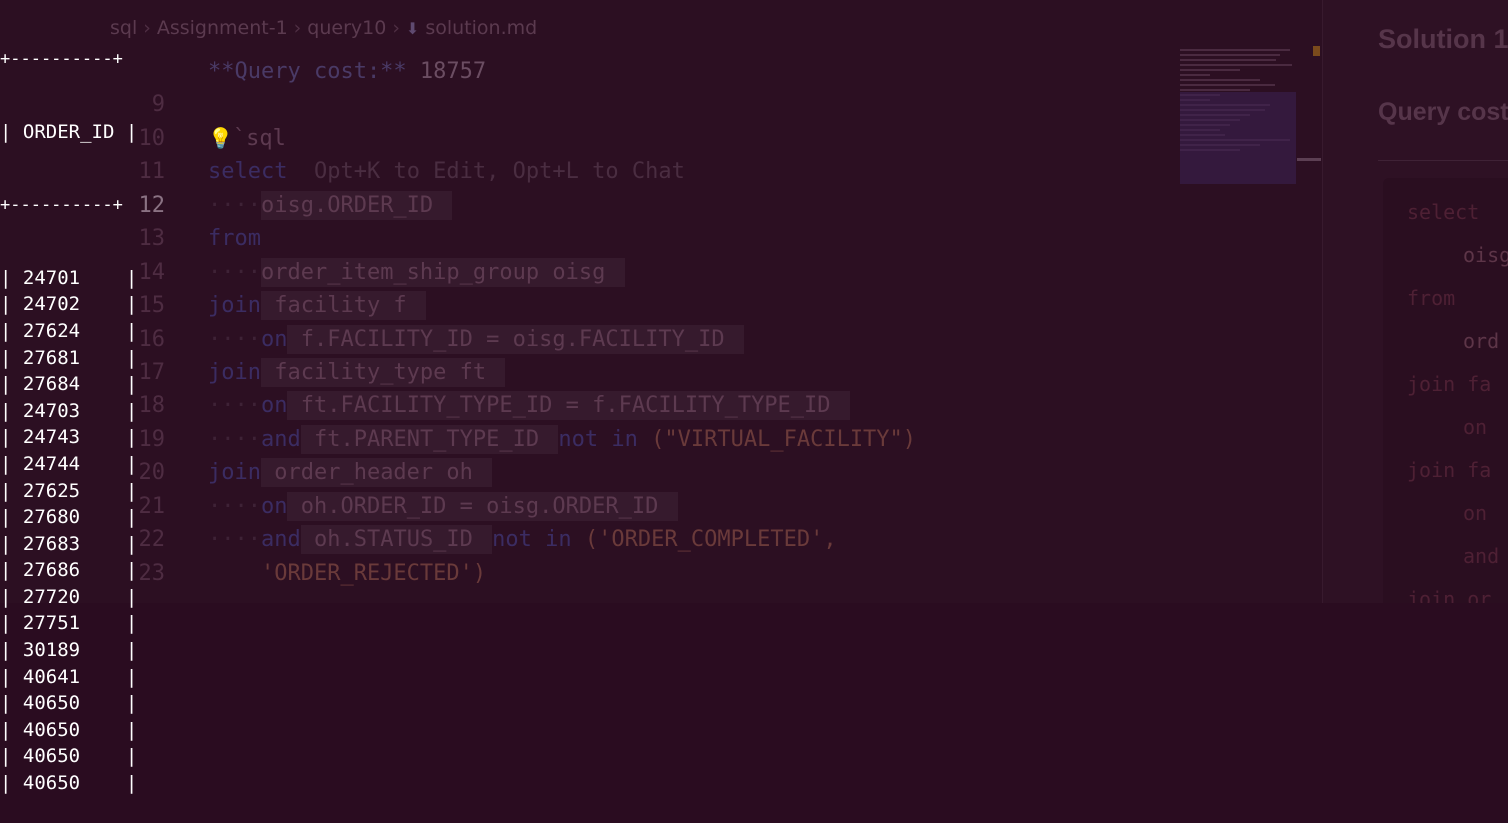  I want to click on table-row: | 27686 |, so click(79, 570).